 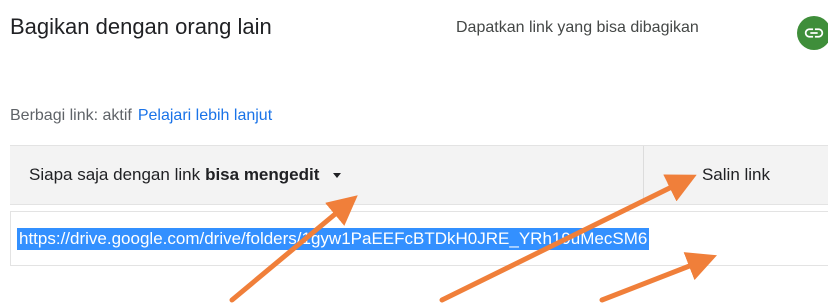 I want to click on get-shareable-link-label: Dapatkan link yang bisa dibagikan, so click(x=577, y=28).